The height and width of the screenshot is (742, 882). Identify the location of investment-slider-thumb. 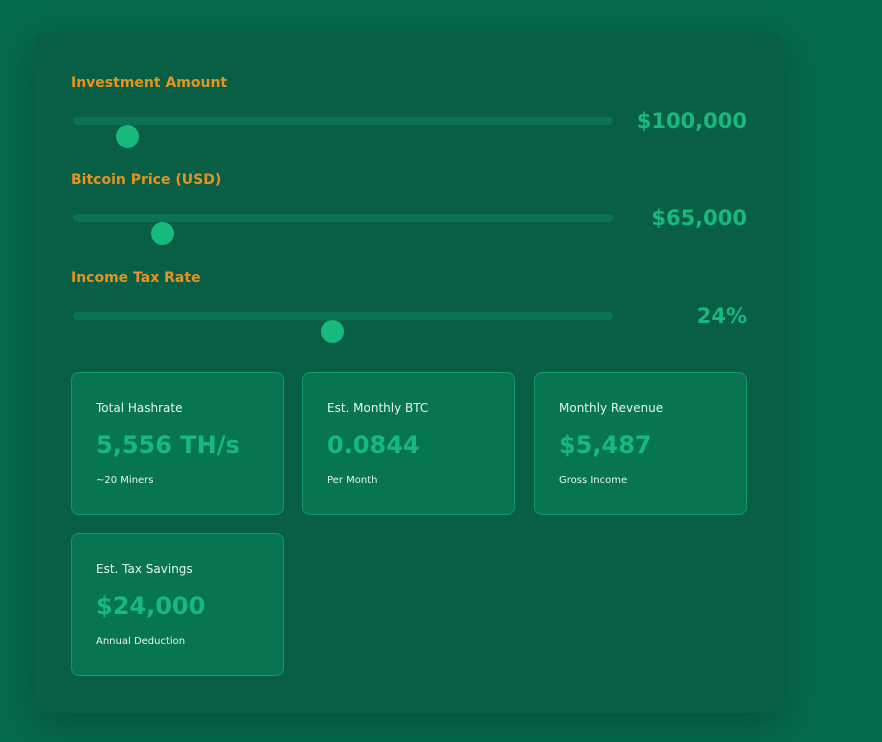
(127, 136).